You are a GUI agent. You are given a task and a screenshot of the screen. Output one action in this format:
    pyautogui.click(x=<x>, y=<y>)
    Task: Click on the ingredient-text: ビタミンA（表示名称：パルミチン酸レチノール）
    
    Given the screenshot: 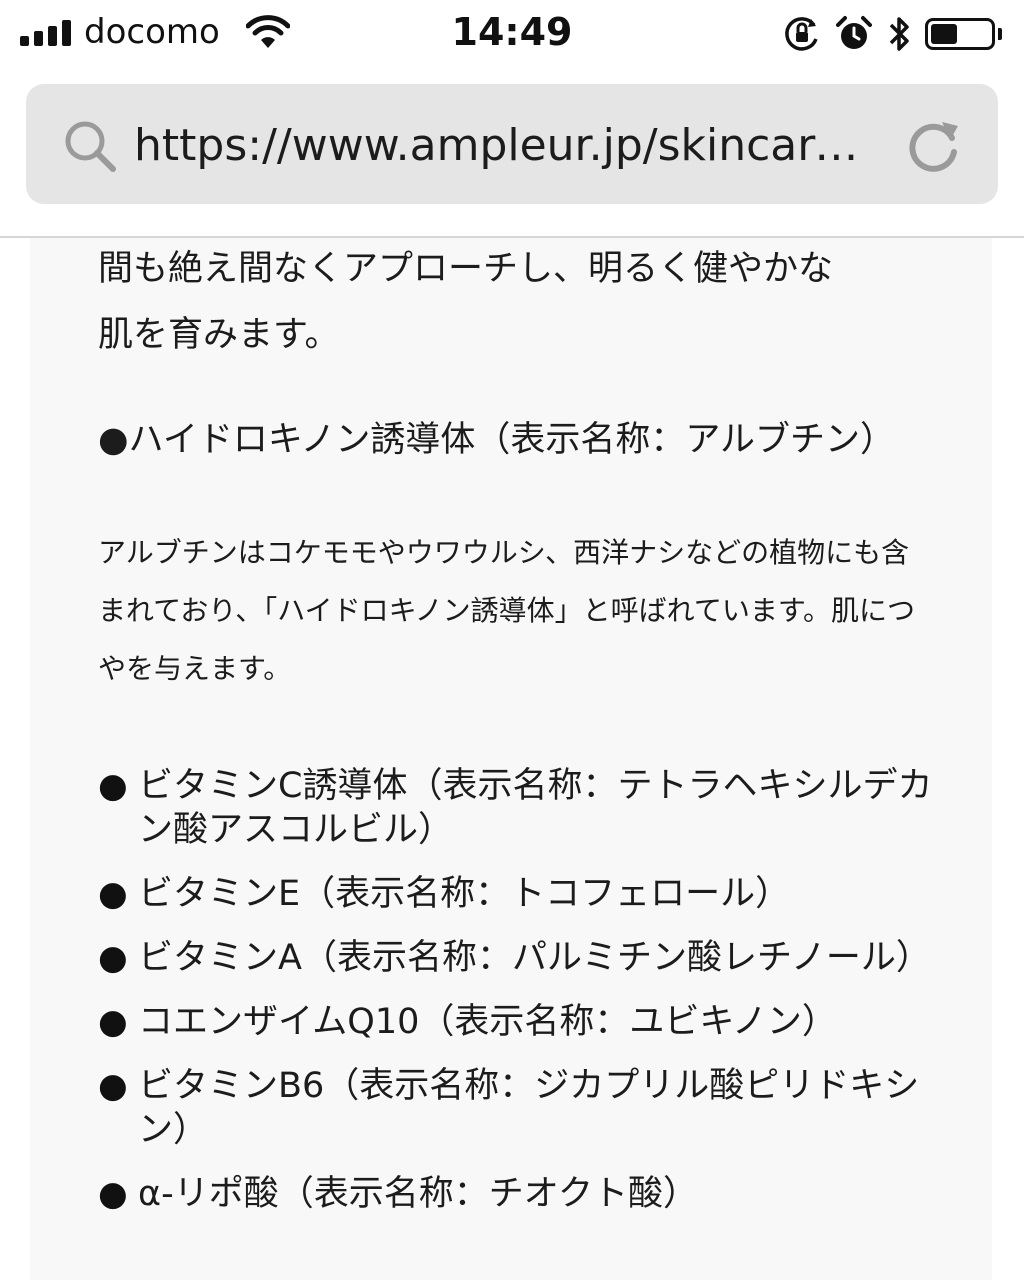 What is the action you would take?
    pyautogui.click(x=534, y=958)
    